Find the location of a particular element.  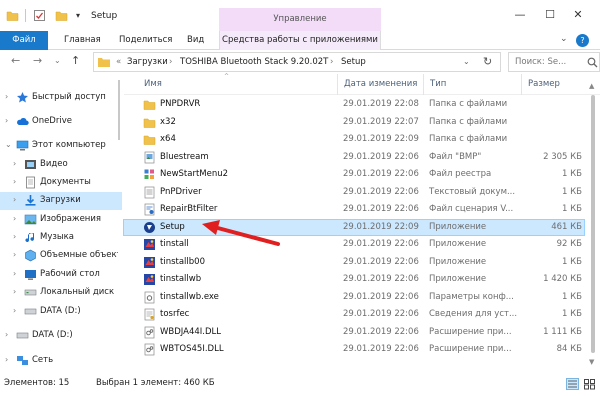

file-type: Приложение is located at coordinates (458, 261).